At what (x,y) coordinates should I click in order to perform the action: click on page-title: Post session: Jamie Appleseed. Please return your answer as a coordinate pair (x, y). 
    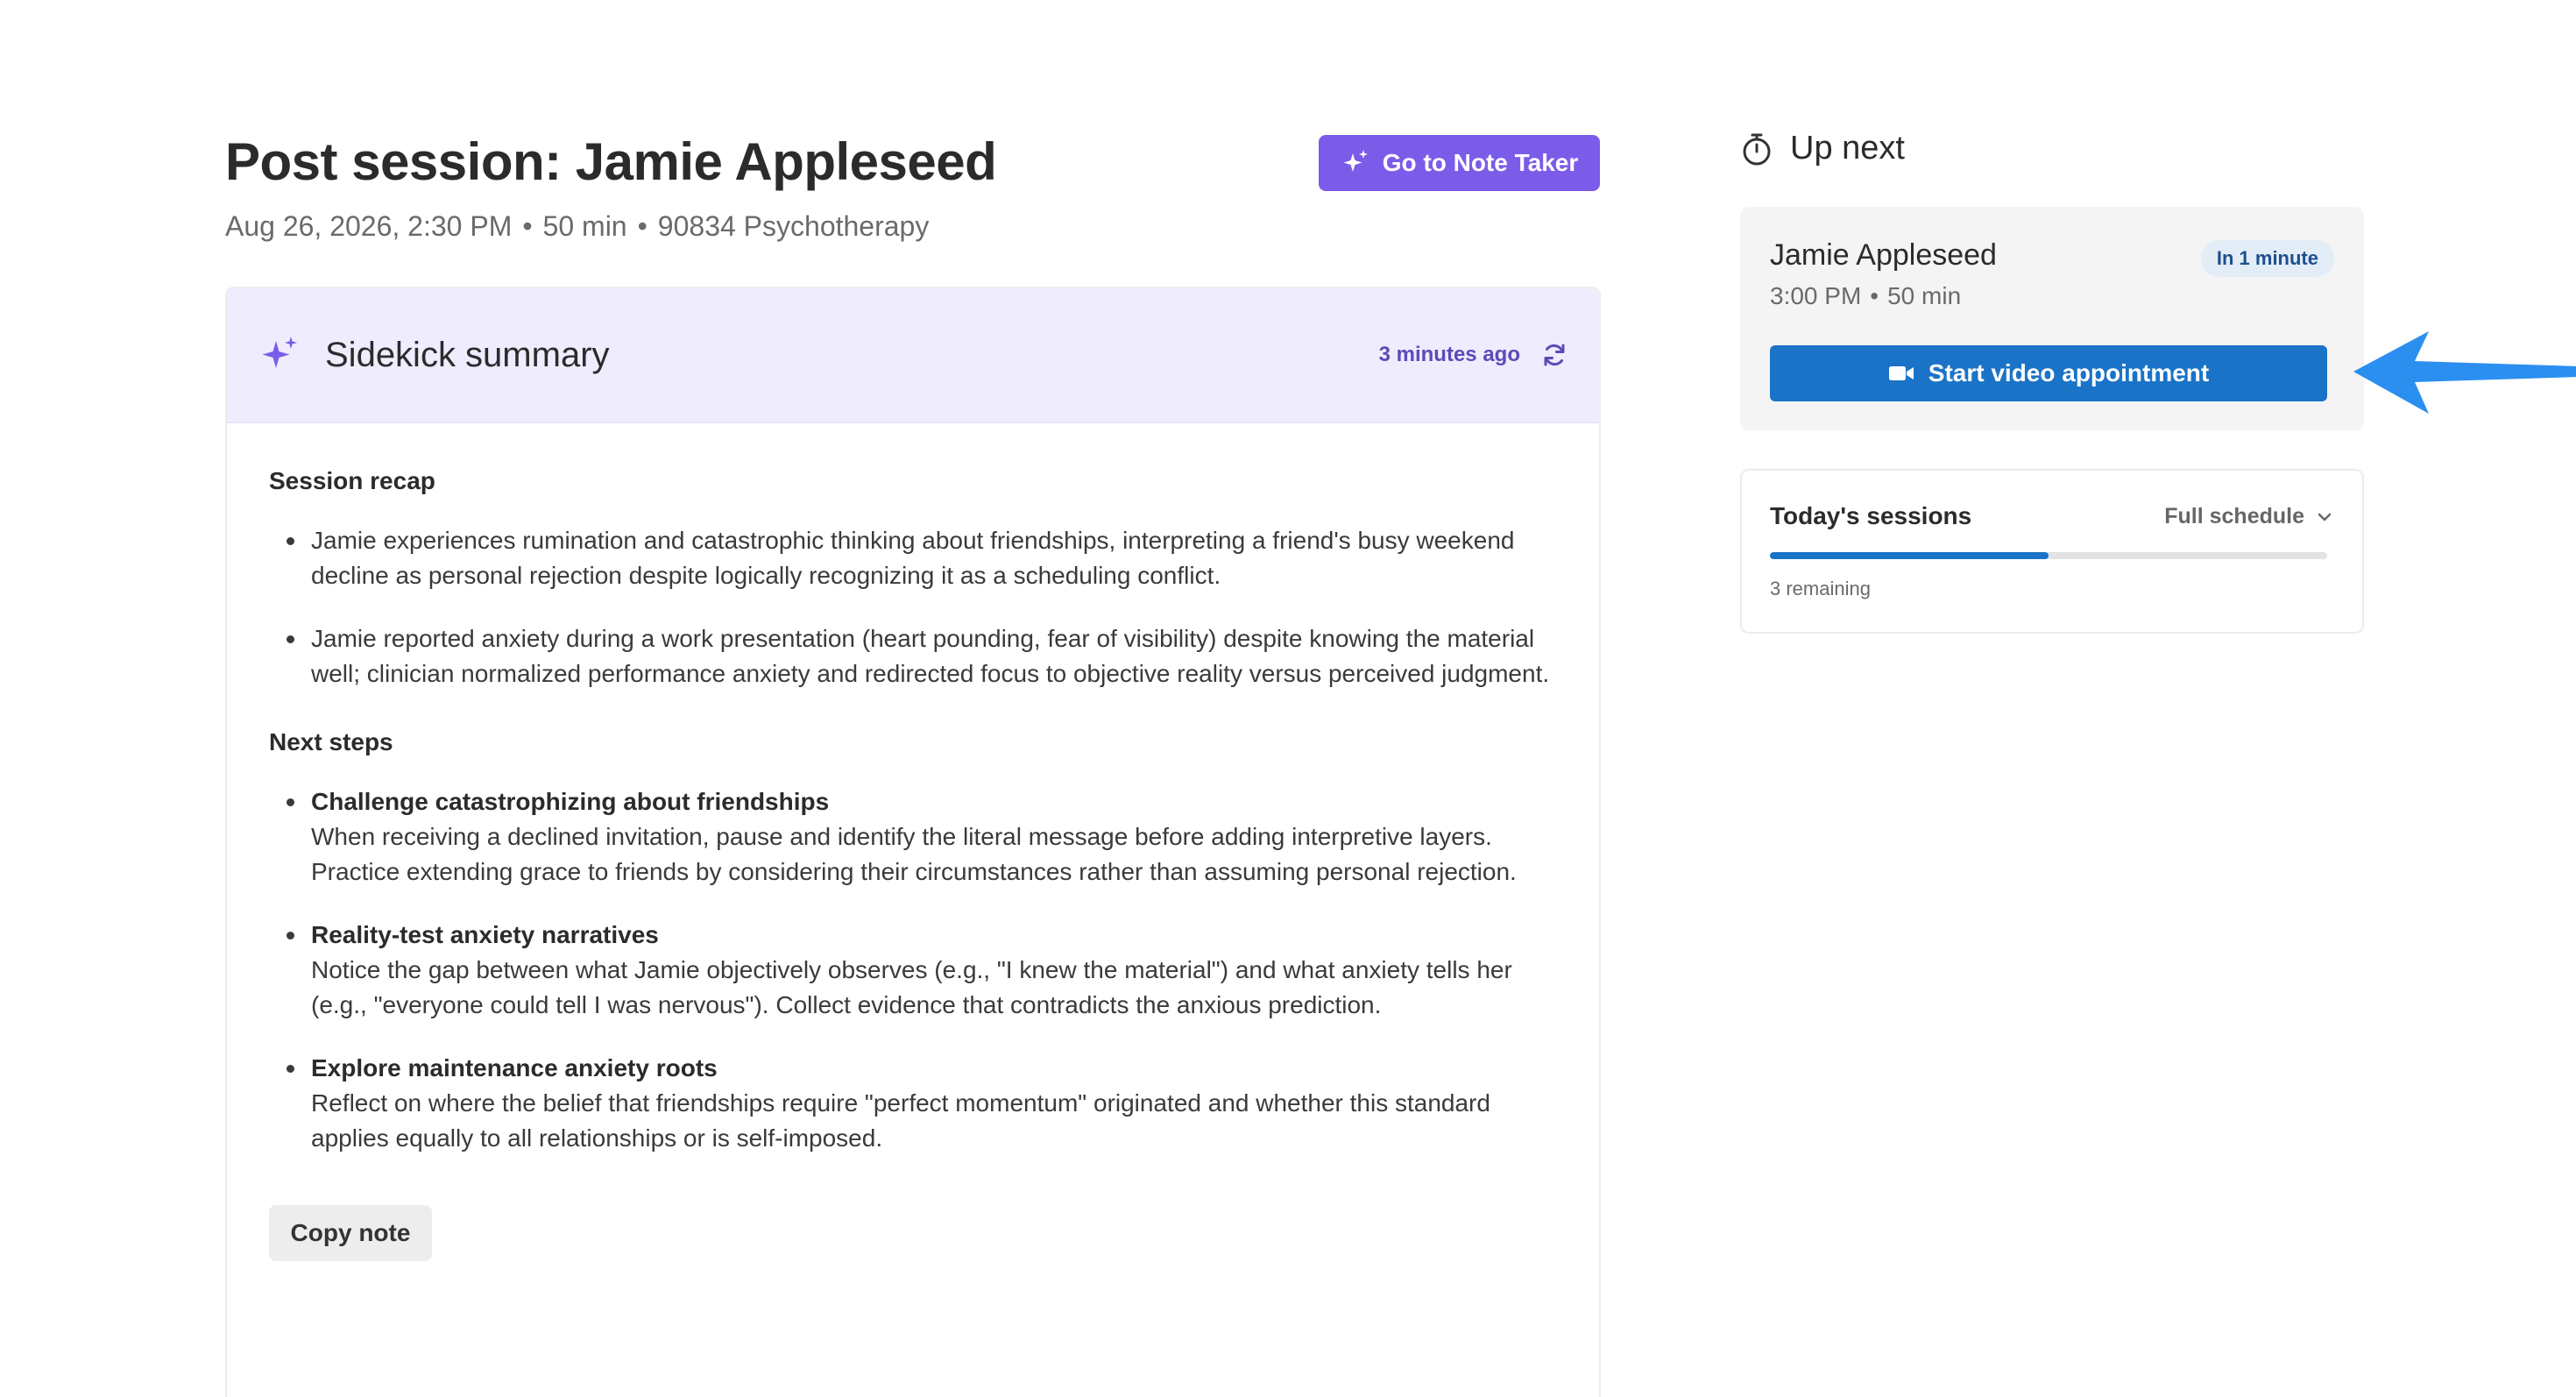
    Looking at the image, I should click on (611, 162).